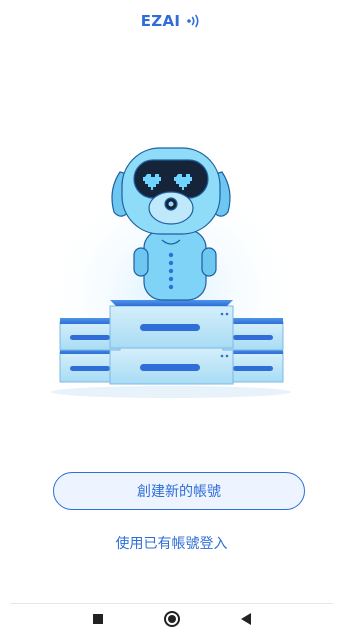 Image resolution: width=343 pixels, height=633 pixels. I want to click on circle-icon, so click(172, 619).